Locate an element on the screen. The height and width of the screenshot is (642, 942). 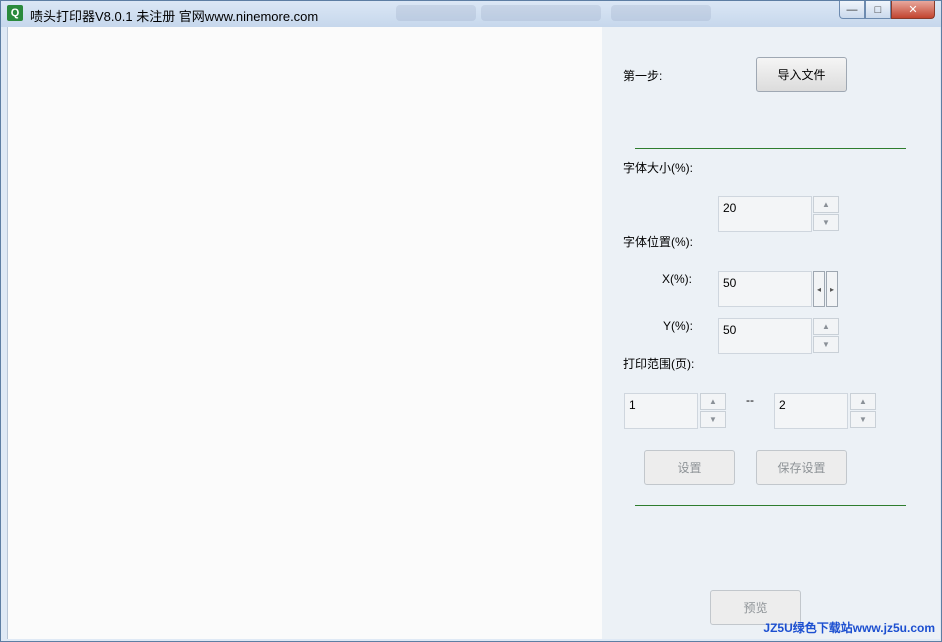
y-label: Y(%): is located at coordinates (678, 326).